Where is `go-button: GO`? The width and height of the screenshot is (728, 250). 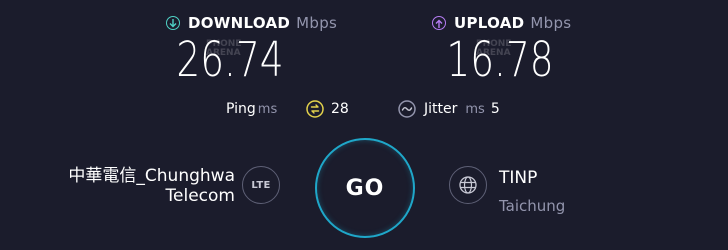 go-button: GO is located at coordinates (365, 188).